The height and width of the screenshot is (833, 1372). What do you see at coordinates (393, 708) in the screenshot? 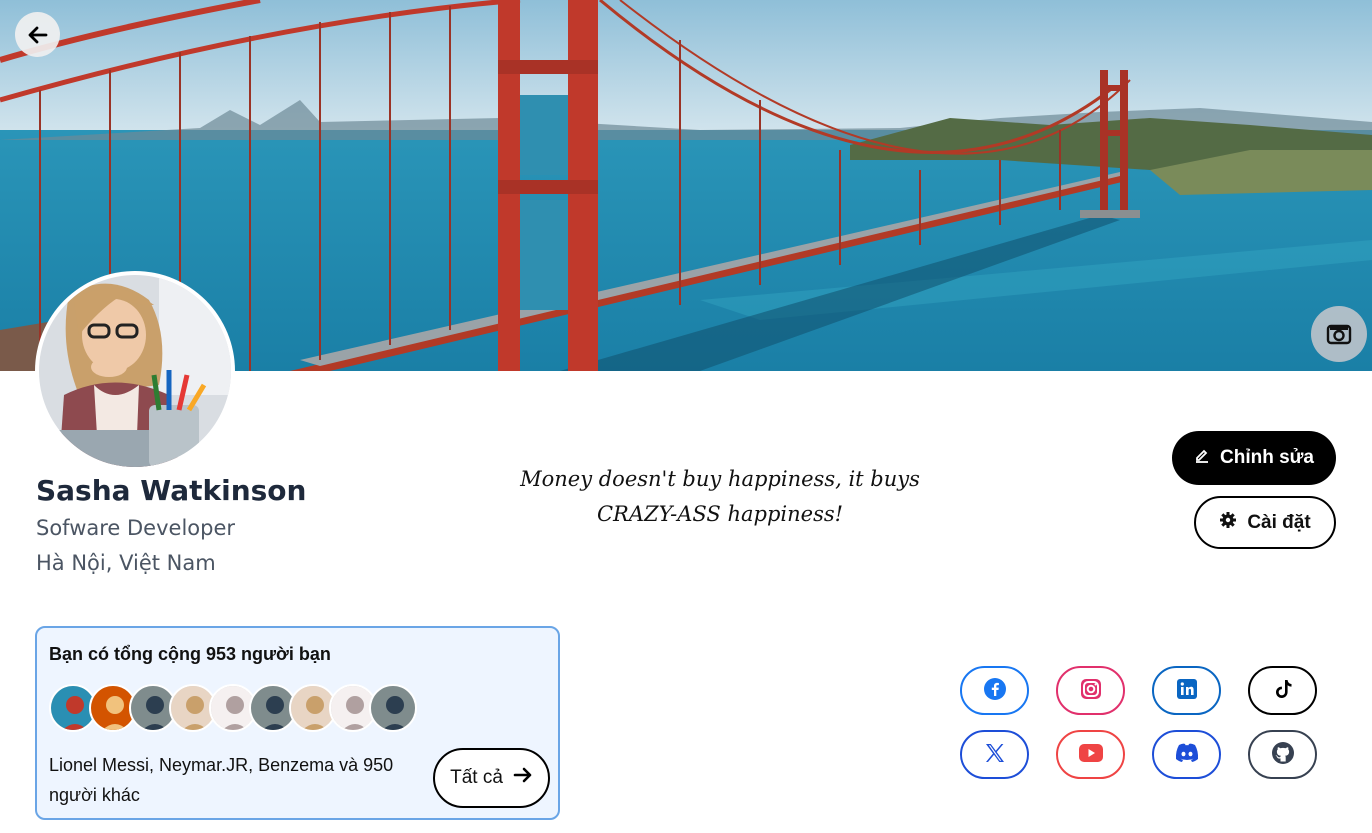
I see `friend-avatar` at bounding box center [393, 708].